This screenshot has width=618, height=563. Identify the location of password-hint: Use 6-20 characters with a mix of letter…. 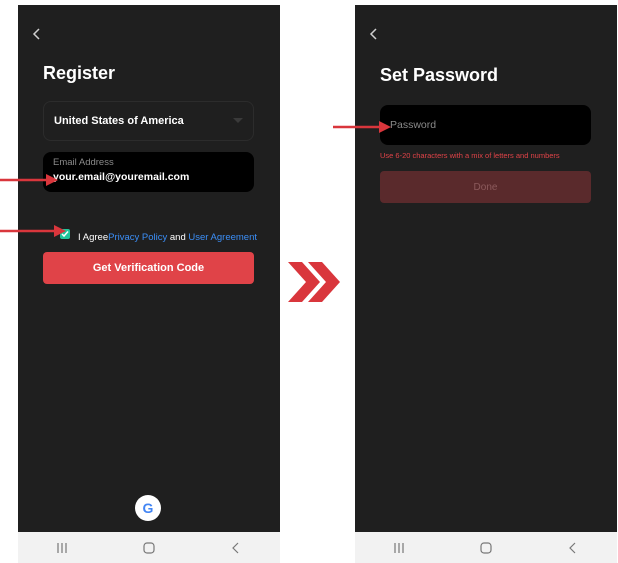
(470, 155).